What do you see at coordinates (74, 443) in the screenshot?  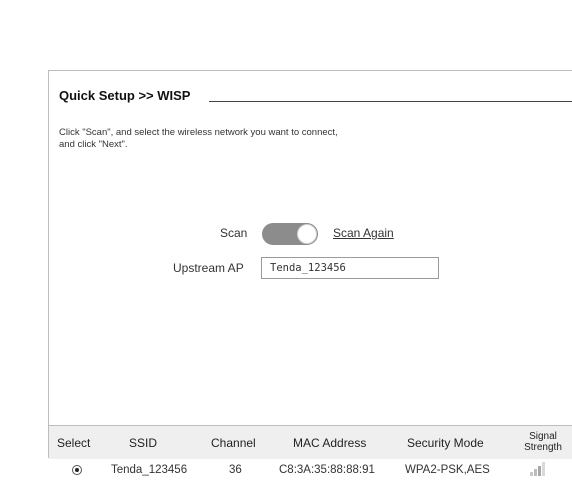 I see `header-select: Select` at bounding box center [74, 443].